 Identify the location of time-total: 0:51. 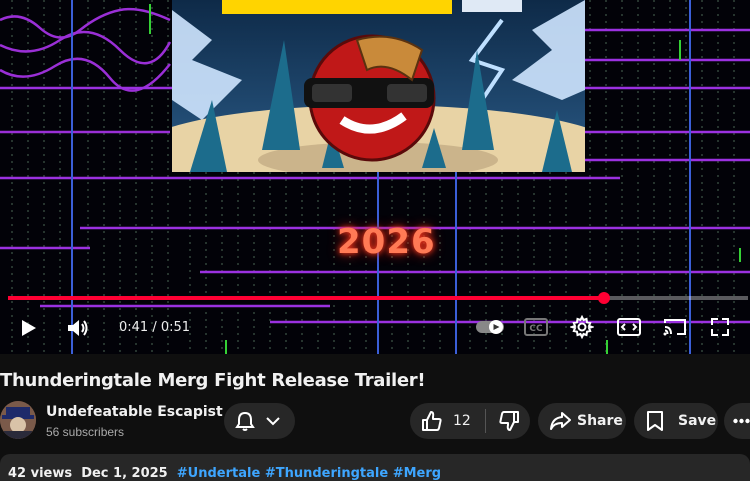
(175, 327).